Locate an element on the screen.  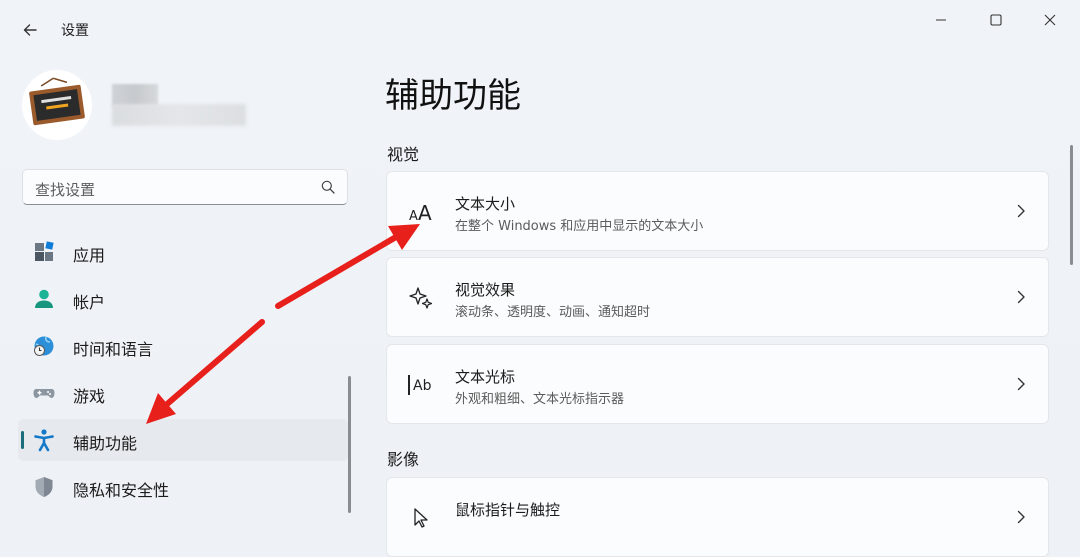
card-title: 文本光标 is located at coordinates (485, 377).